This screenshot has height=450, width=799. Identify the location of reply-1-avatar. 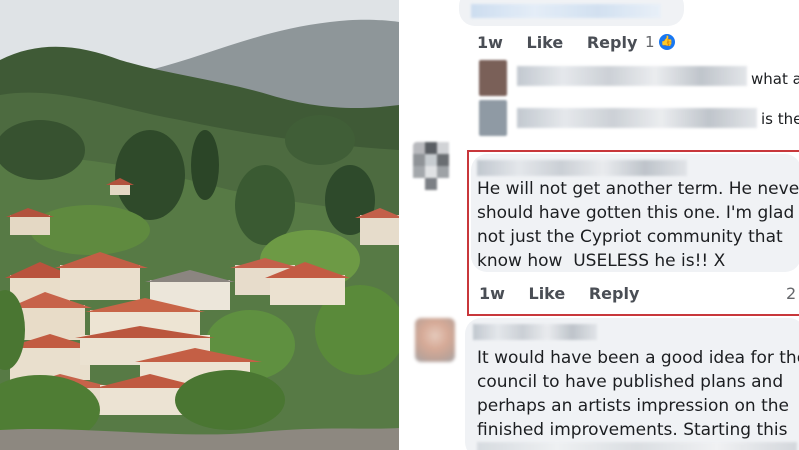
(493, 78).